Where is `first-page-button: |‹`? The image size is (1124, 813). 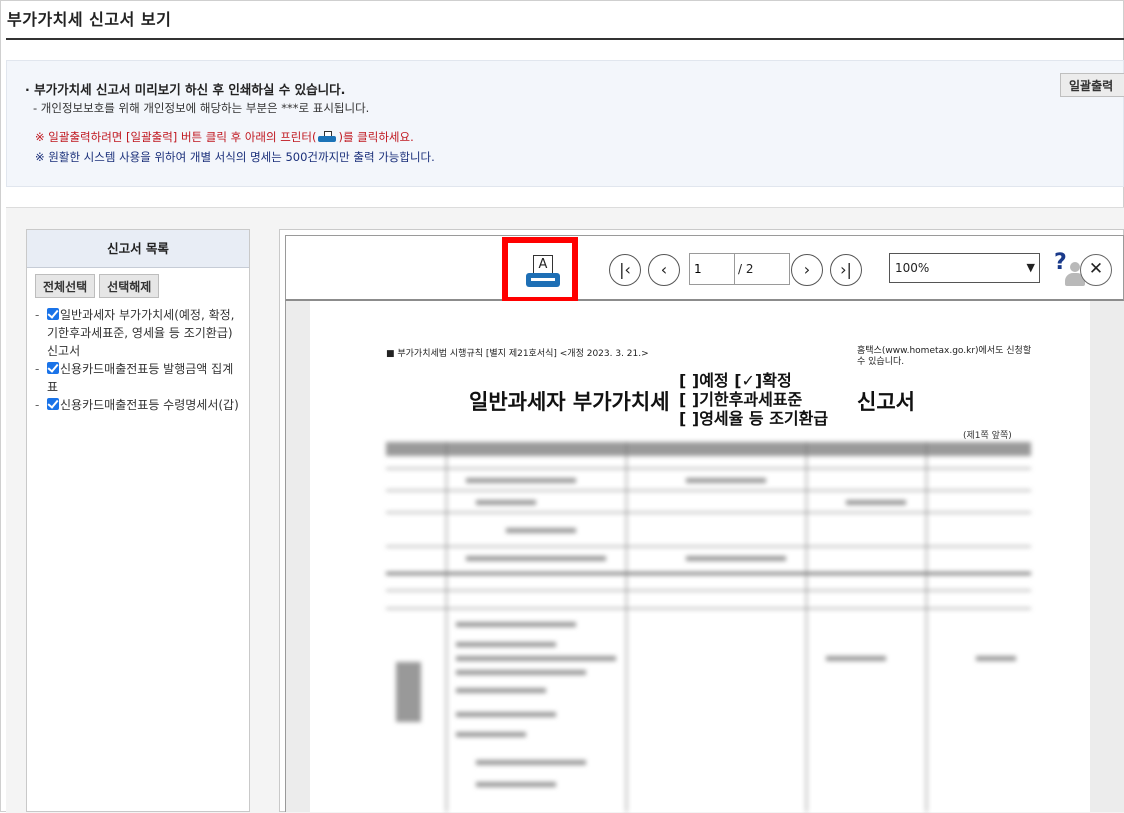
first-page-button: |‹ is located at coordinates (625, 270).